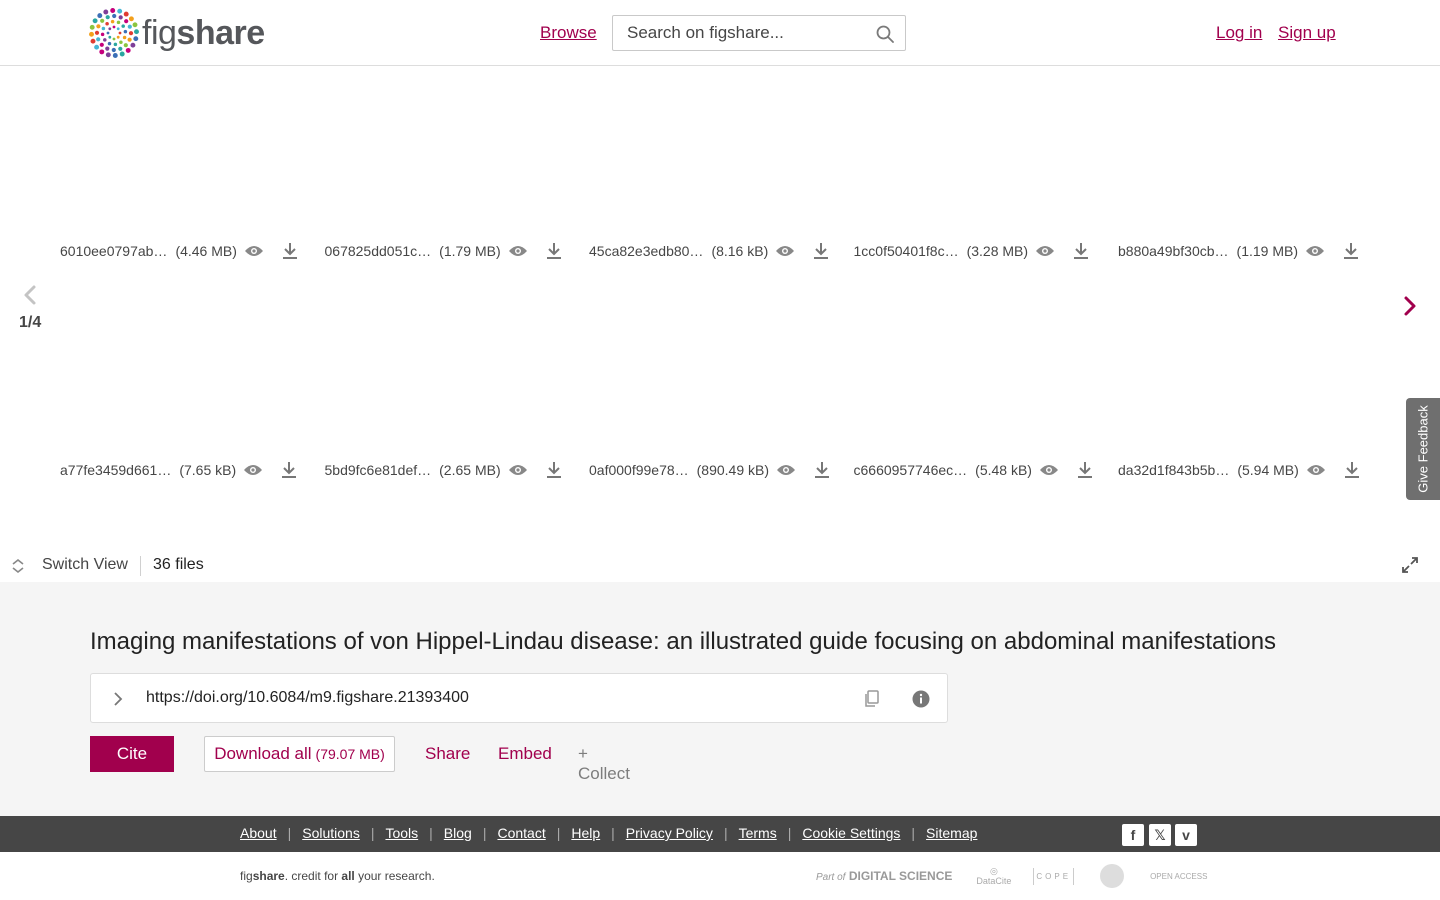  What do you see at coordinates (525, 754) in the screenshot?
I see `embed-button: Embed` at bounding box center [525, 754].